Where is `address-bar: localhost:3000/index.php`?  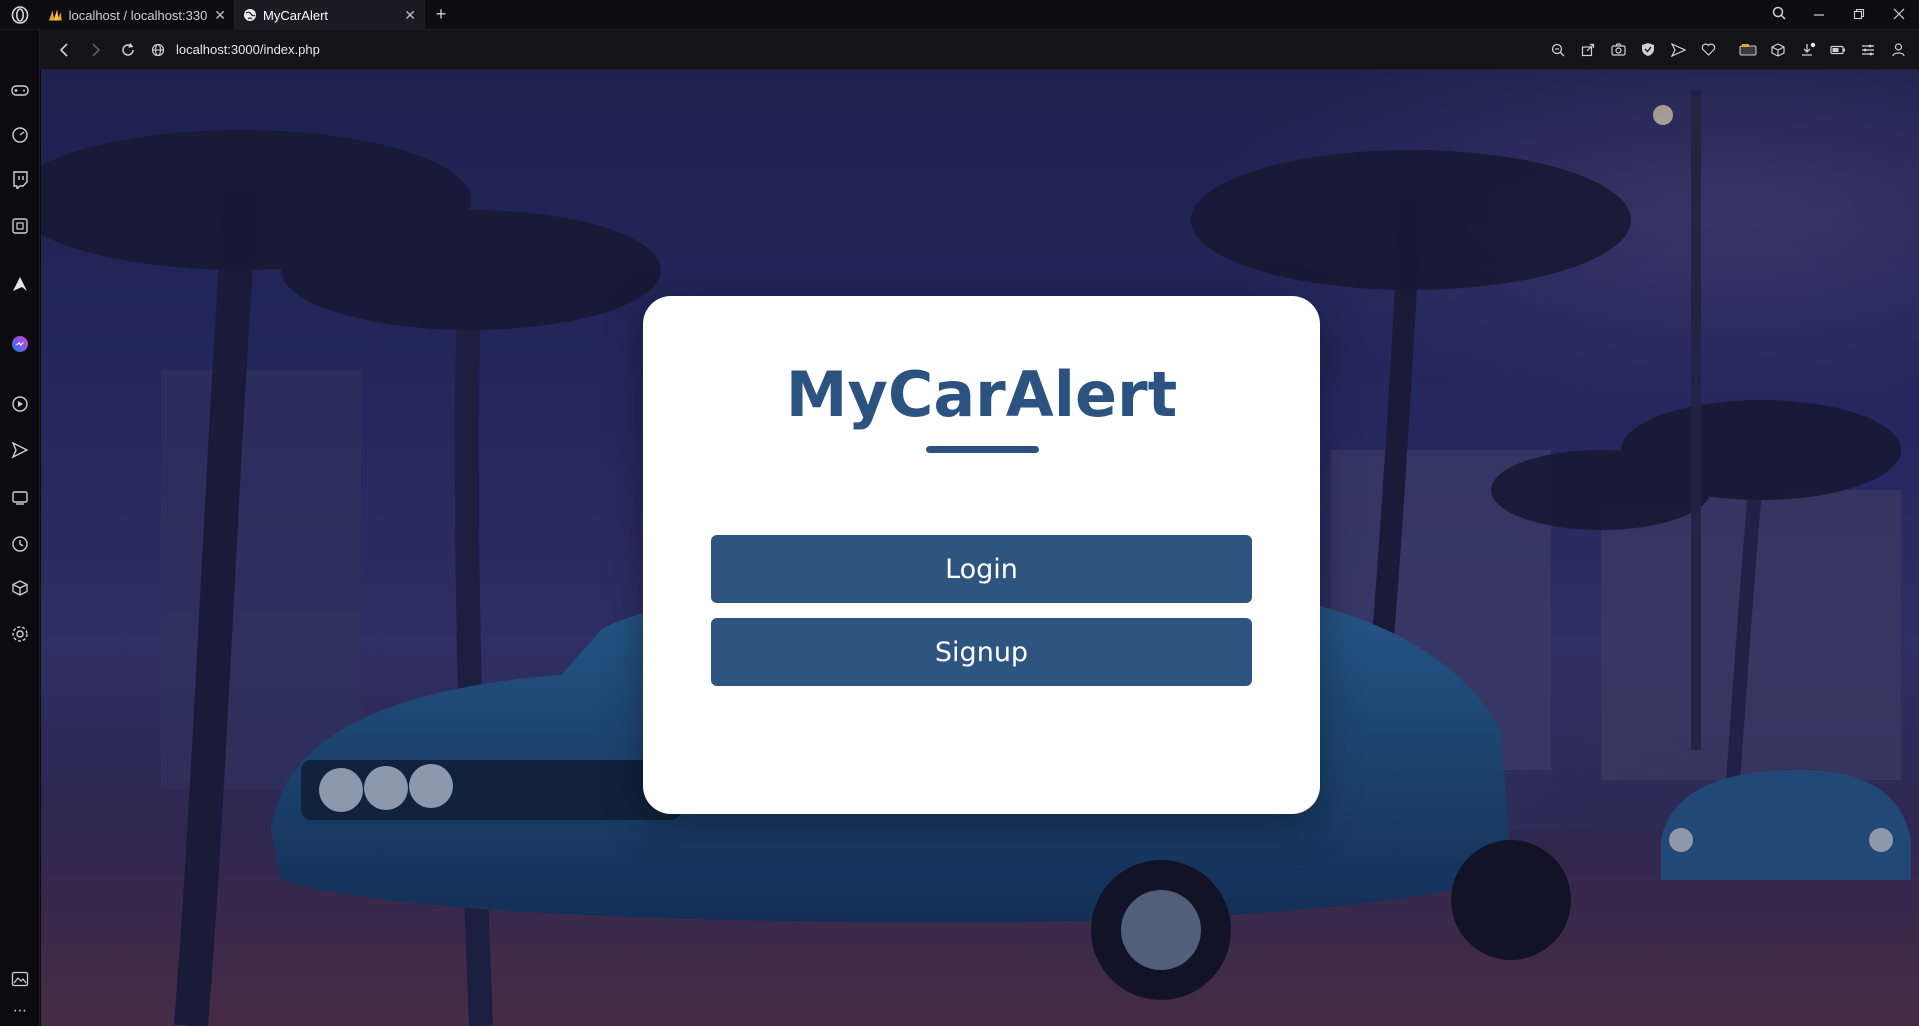 address-bar: localhost:3000/index.php is located at coordinates (979, 50).